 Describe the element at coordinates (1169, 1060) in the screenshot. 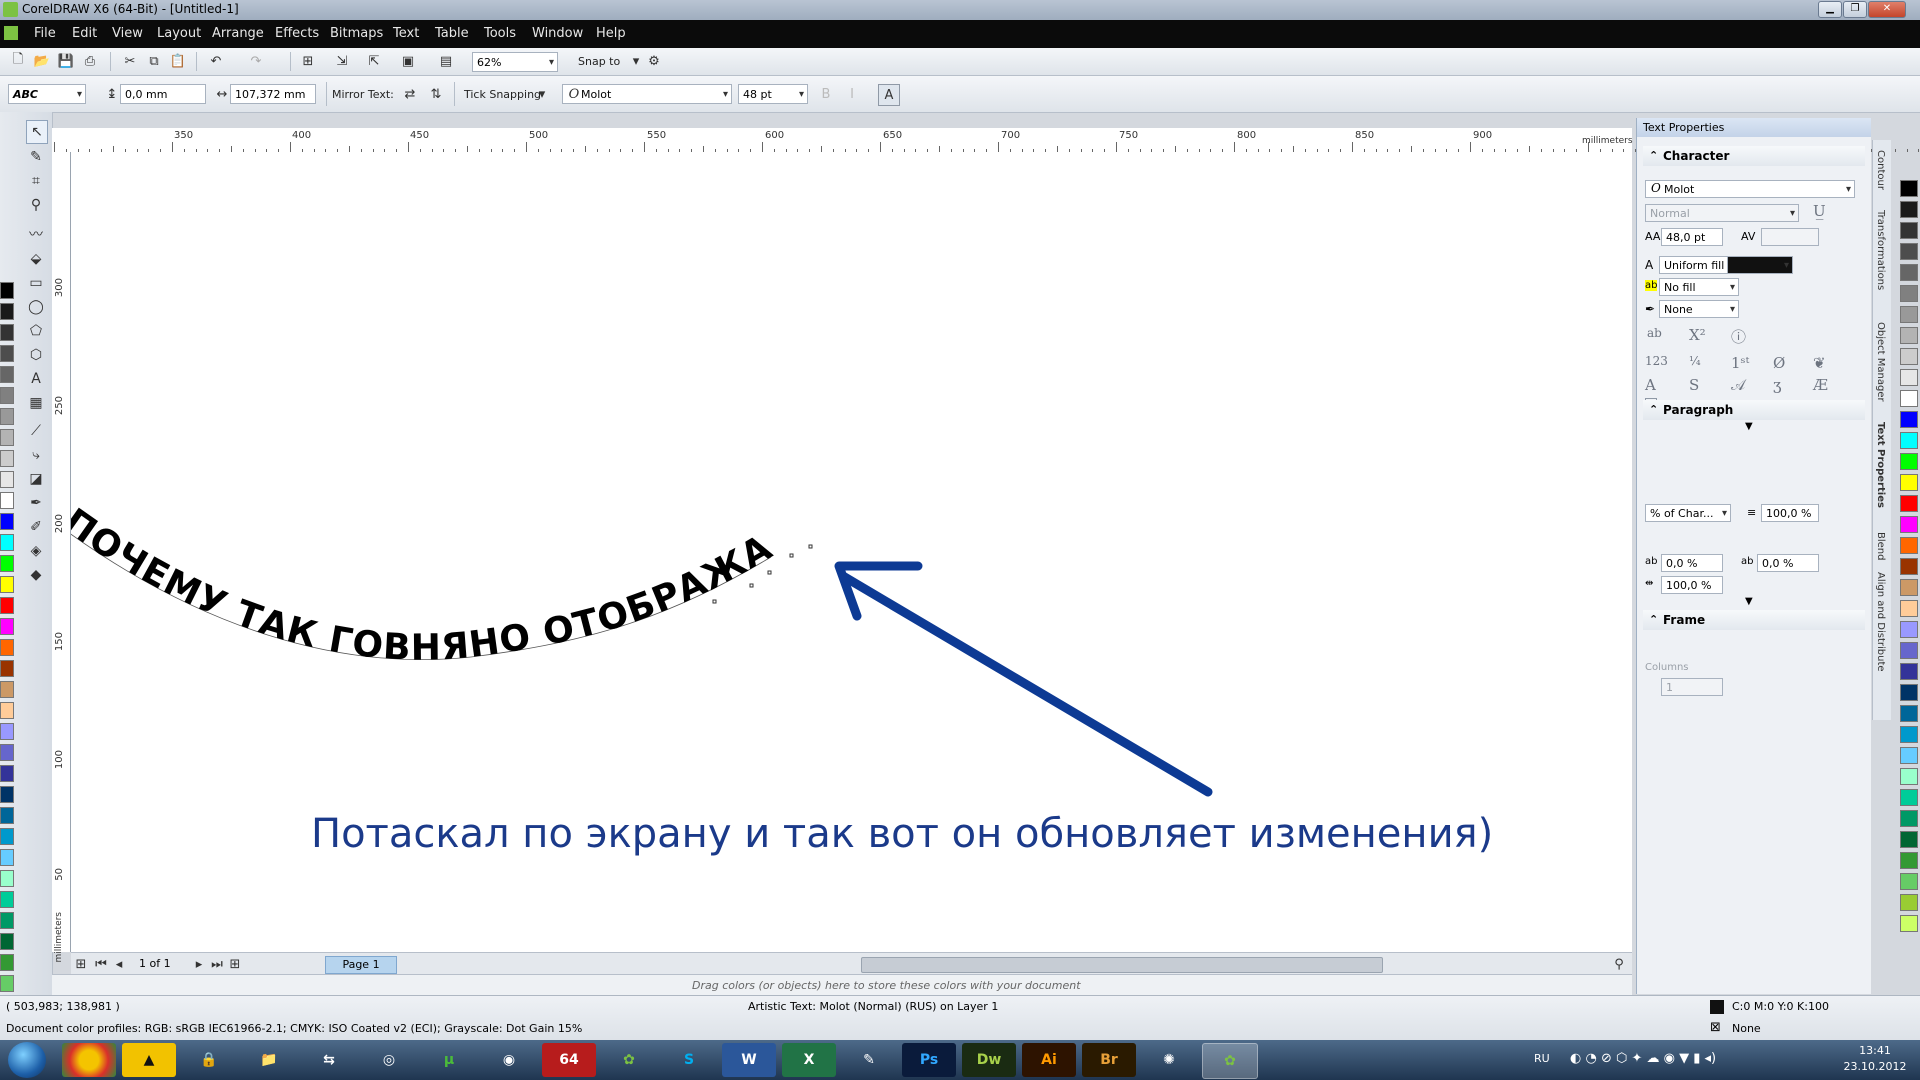

I see `effects-app-icon: ✺` at that location.